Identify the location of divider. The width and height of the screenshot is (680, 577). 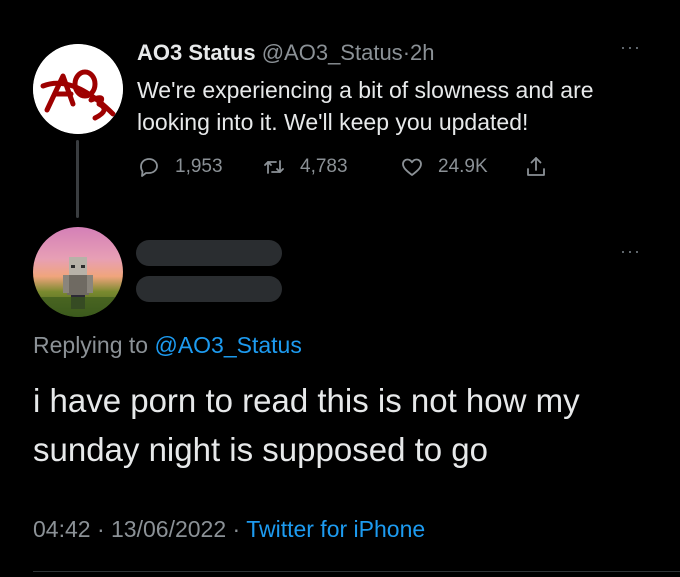
(356, 571).